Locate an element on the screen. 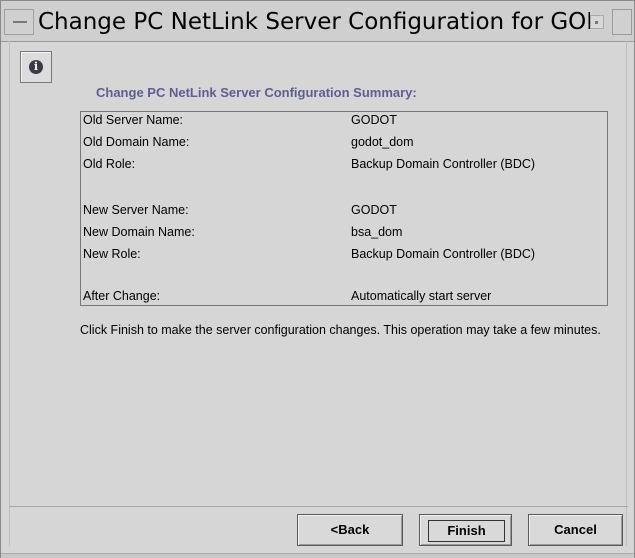 The width and height of the screenshot is (635, 558). info-icon: i is located at coordinates (36, 67).